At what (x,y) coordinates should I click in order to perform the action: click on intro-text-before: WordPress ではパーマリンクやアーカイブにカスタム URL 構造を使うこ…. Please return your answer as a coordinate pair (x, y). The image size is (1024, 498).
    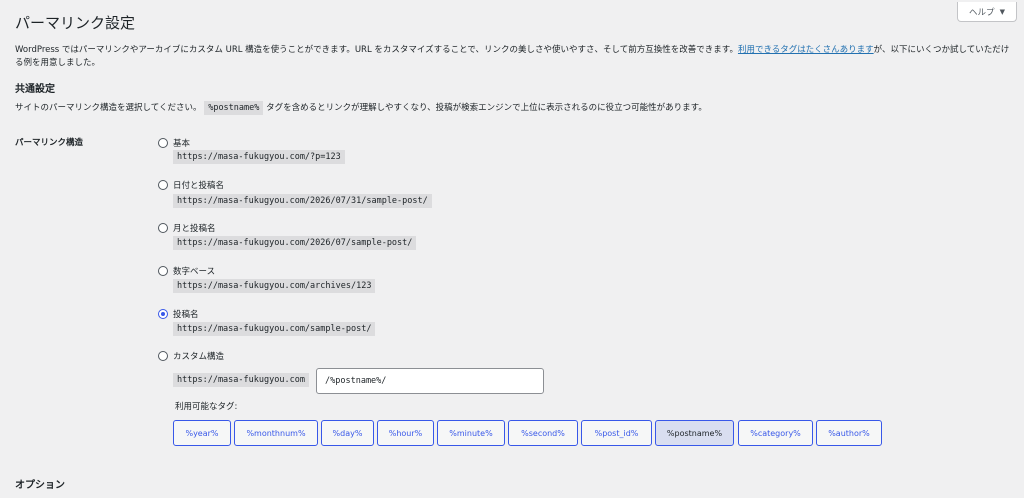
    Looking at the image, I should click on (376, 50).